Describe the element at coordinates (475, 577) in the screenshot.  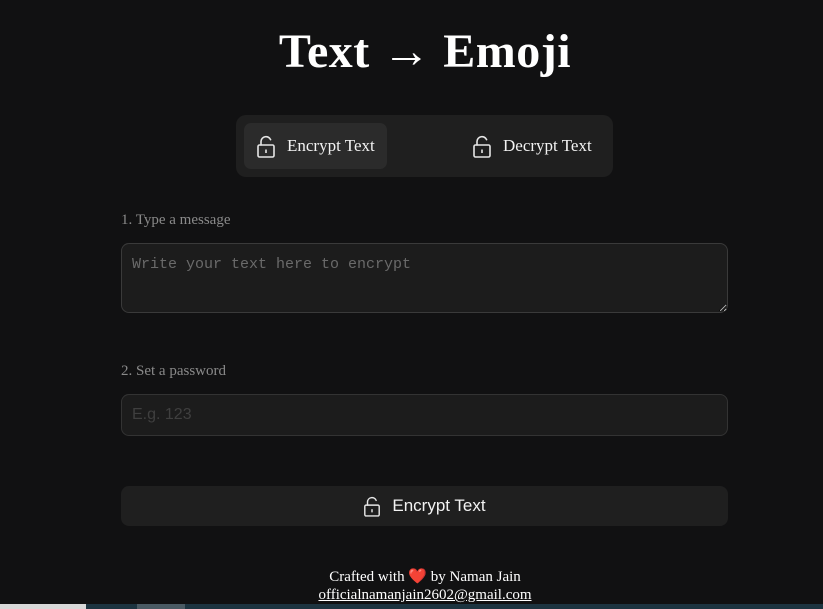
I see `footer-crafted-suffix: by Naman Jain` at that location.